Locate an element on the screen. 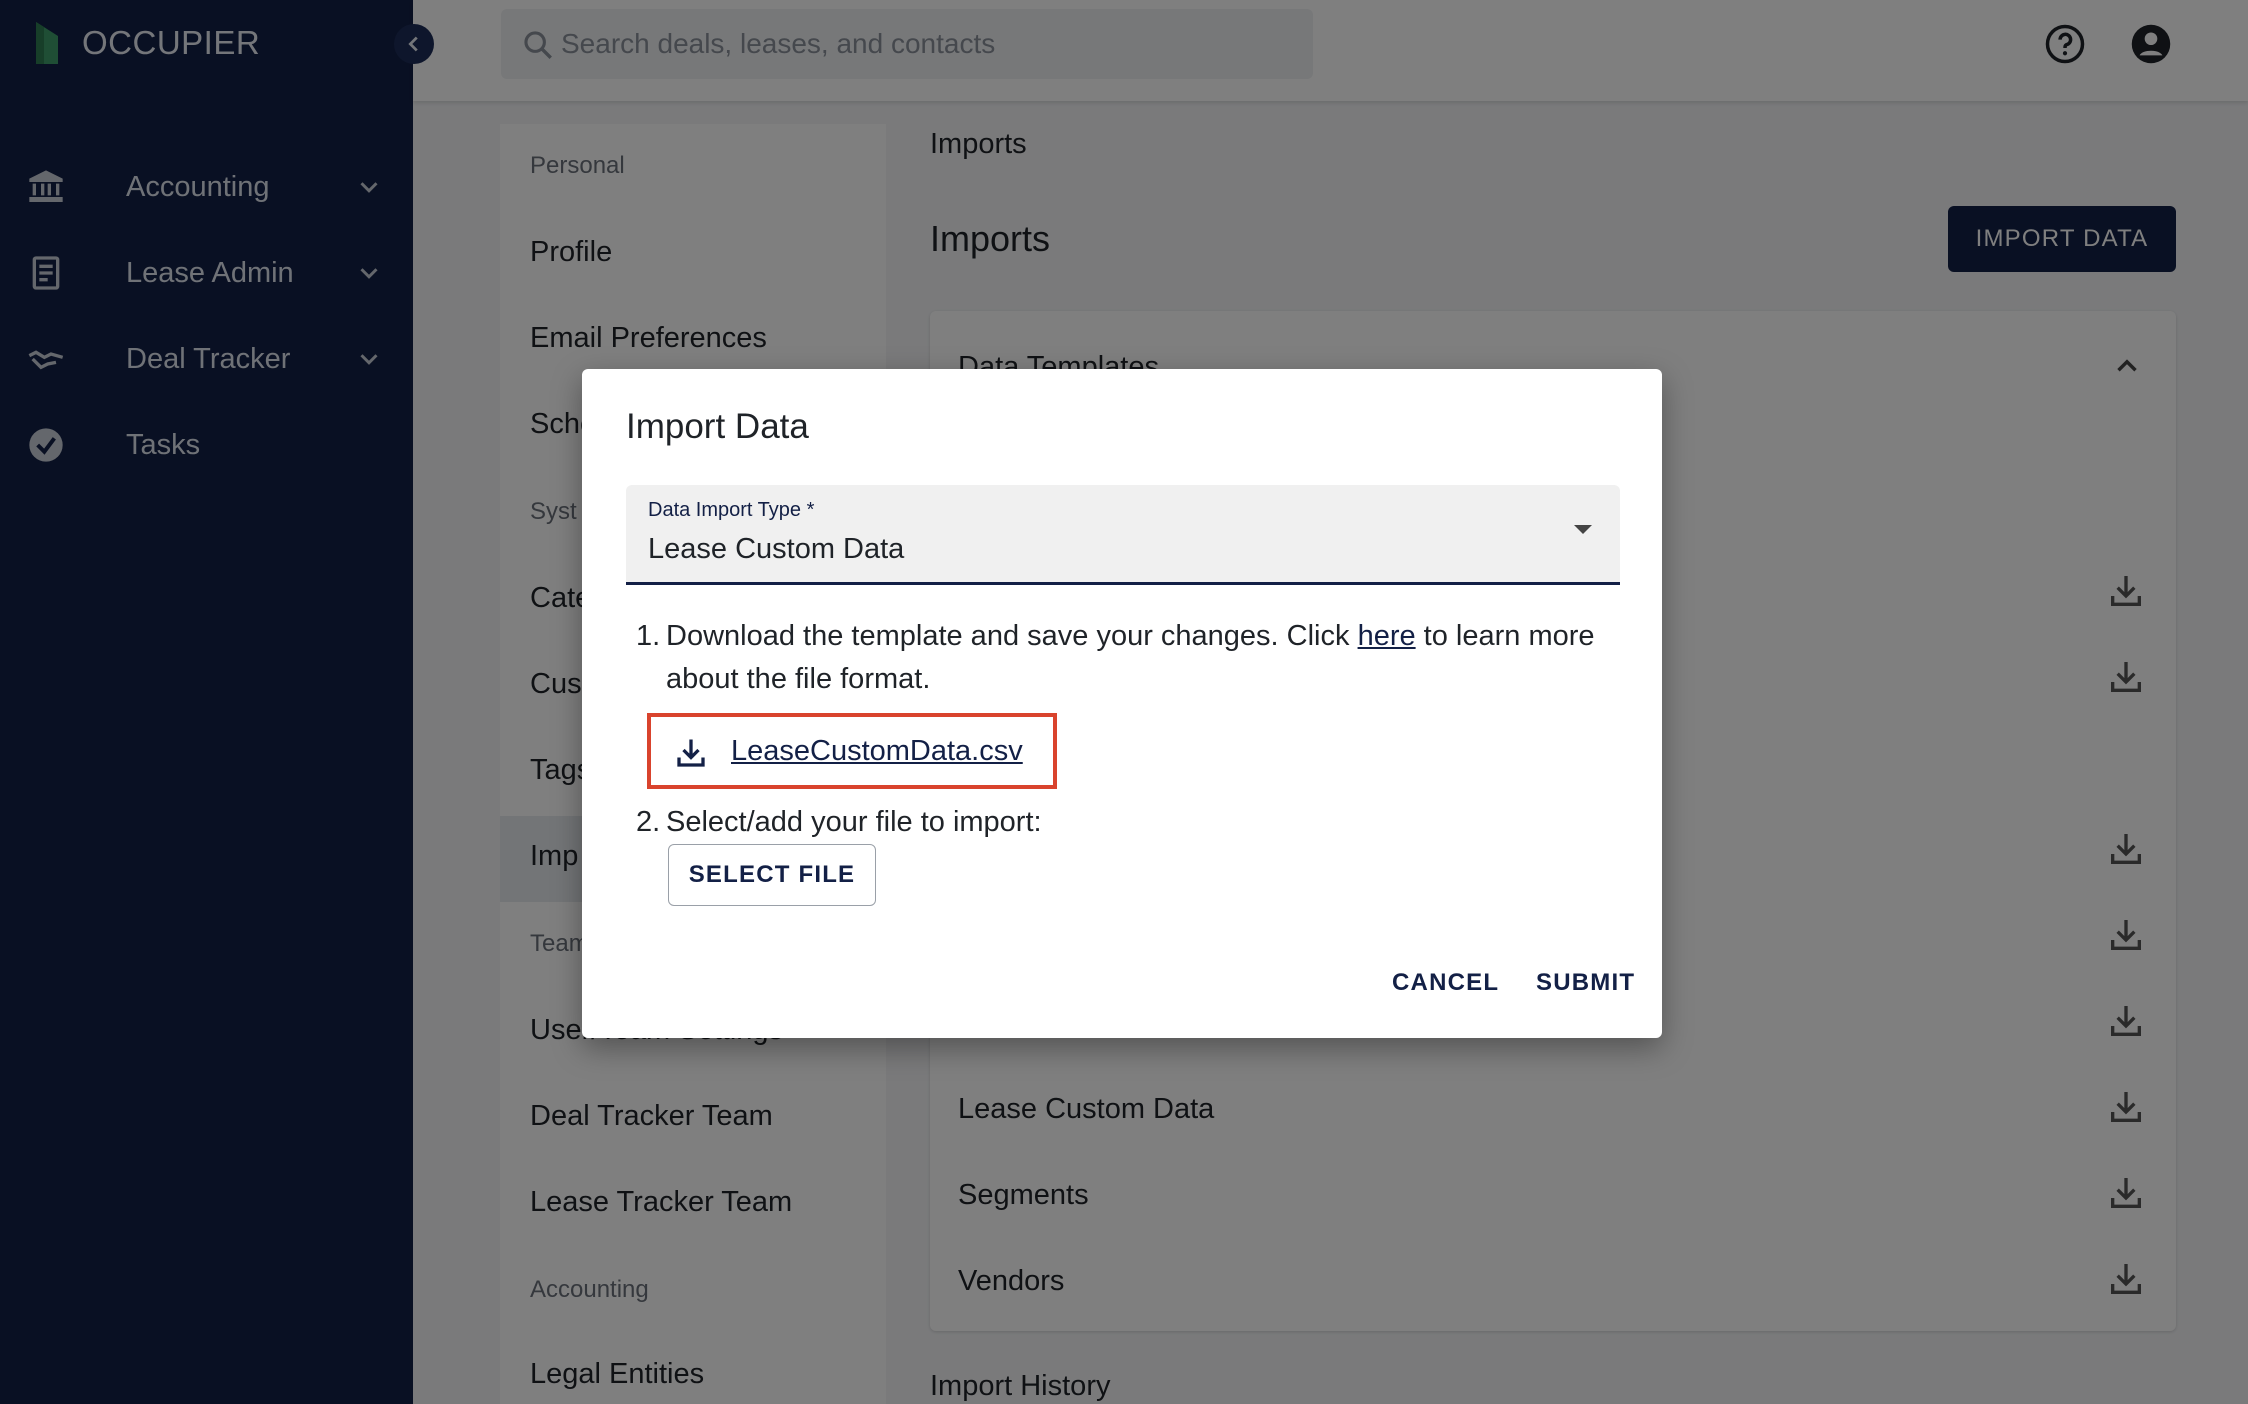 The height and width of the screenshot is (1404, 2248). template-download-link-highlight: LeaseCustomData.csv is located at coordinates (852, 751).